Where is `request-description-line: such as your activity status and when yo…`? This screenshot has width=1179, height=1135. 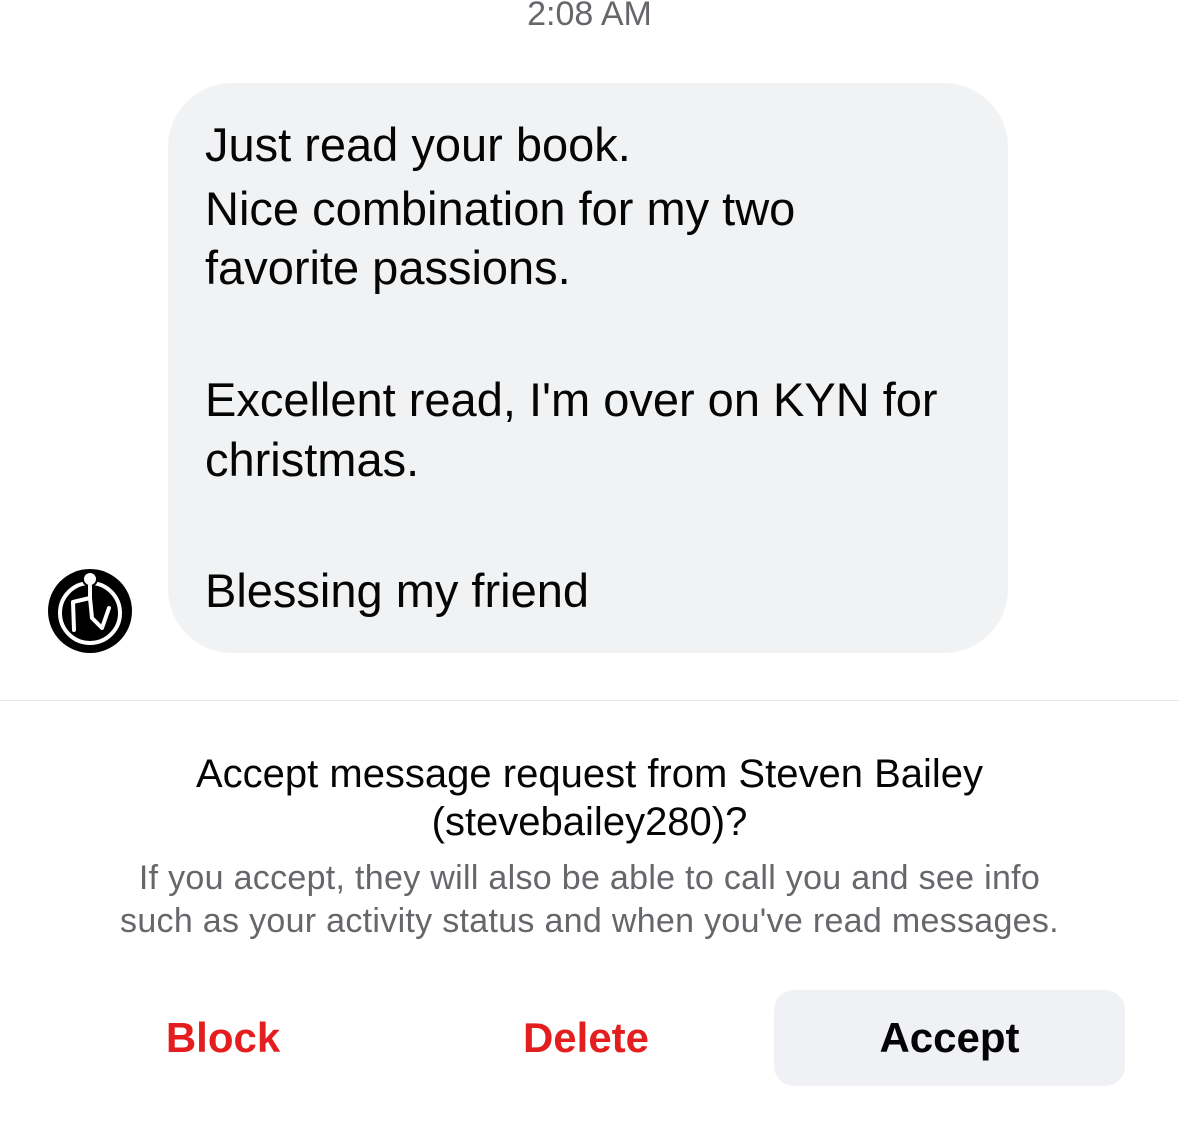 request-description-line: such as your activity status and when yo… is located at coordinates (589, 921).